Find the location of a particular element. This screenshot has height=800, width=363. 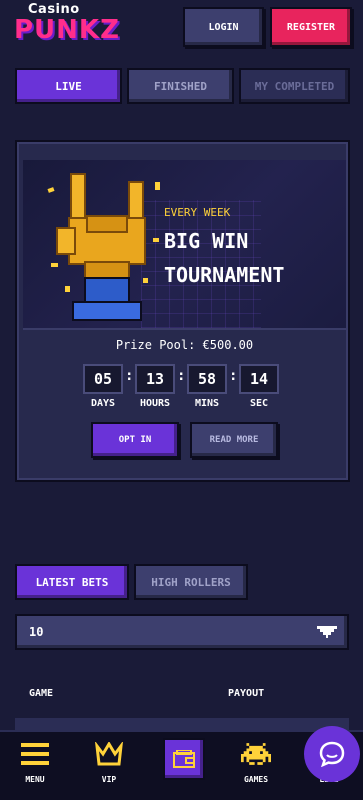

tab-finished: FINISHED is located at coordinates (180, 86).